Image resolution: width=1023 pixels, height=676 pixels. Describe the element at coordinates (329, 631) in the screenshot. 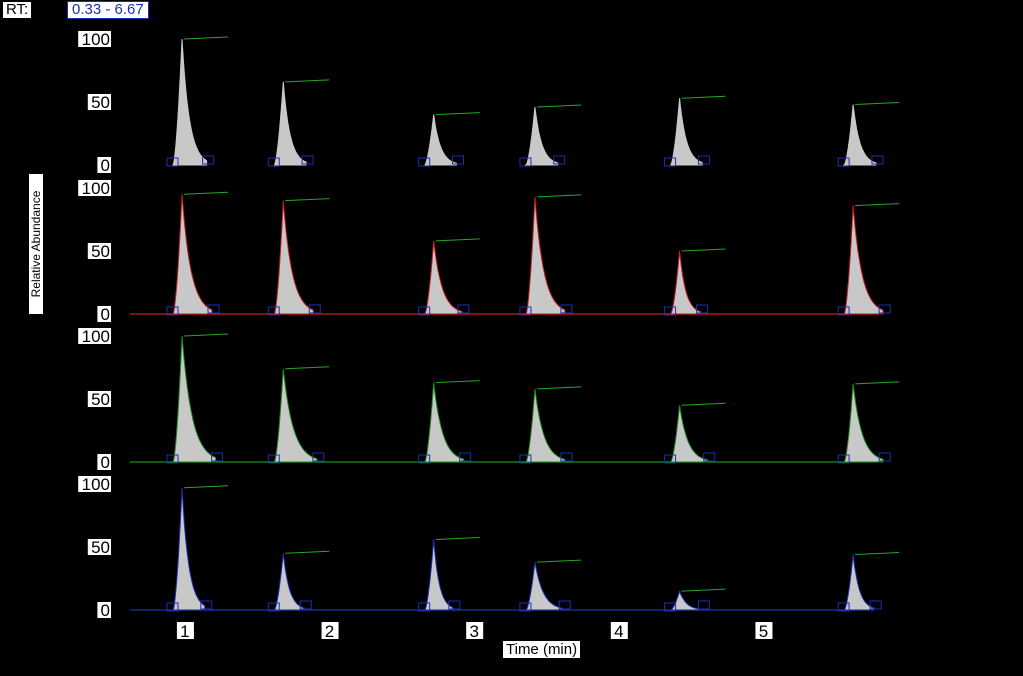

I see `x-tick-label: 2` at that location.